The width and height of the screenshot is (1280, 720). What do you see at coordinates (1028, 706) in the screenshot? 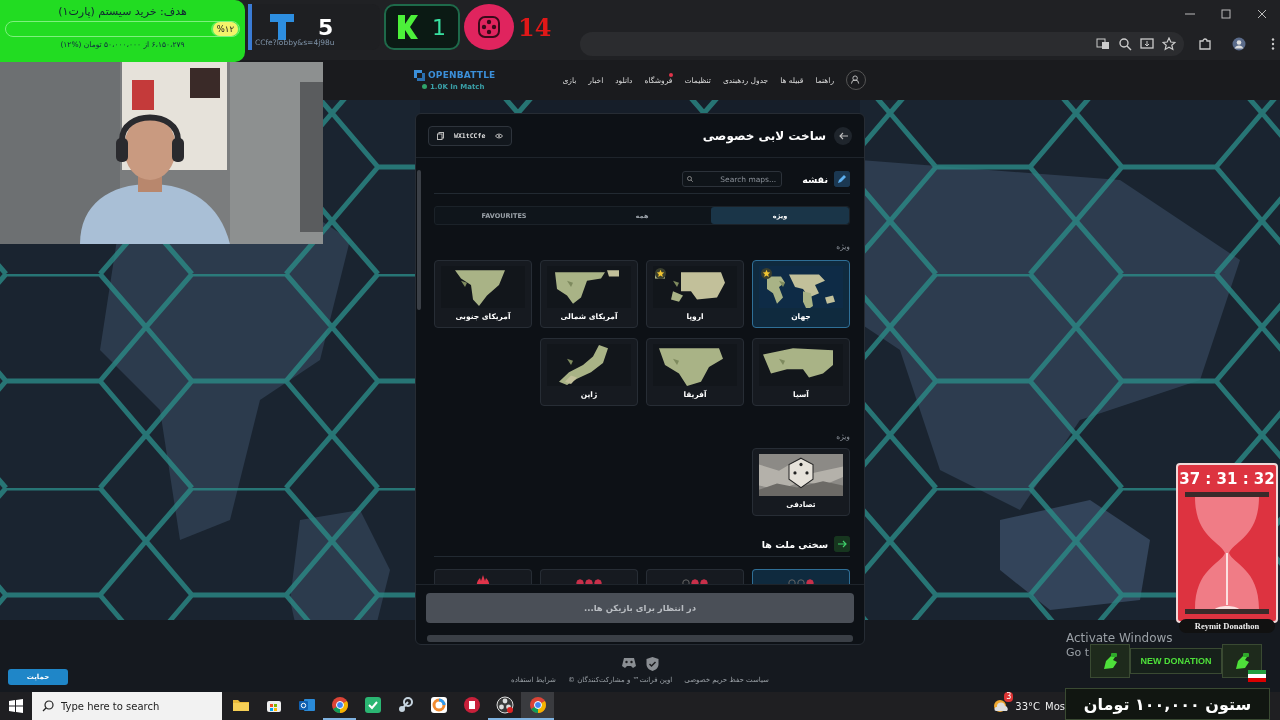
I see `temperature: 33°C` at bounding box center [1028, 706].